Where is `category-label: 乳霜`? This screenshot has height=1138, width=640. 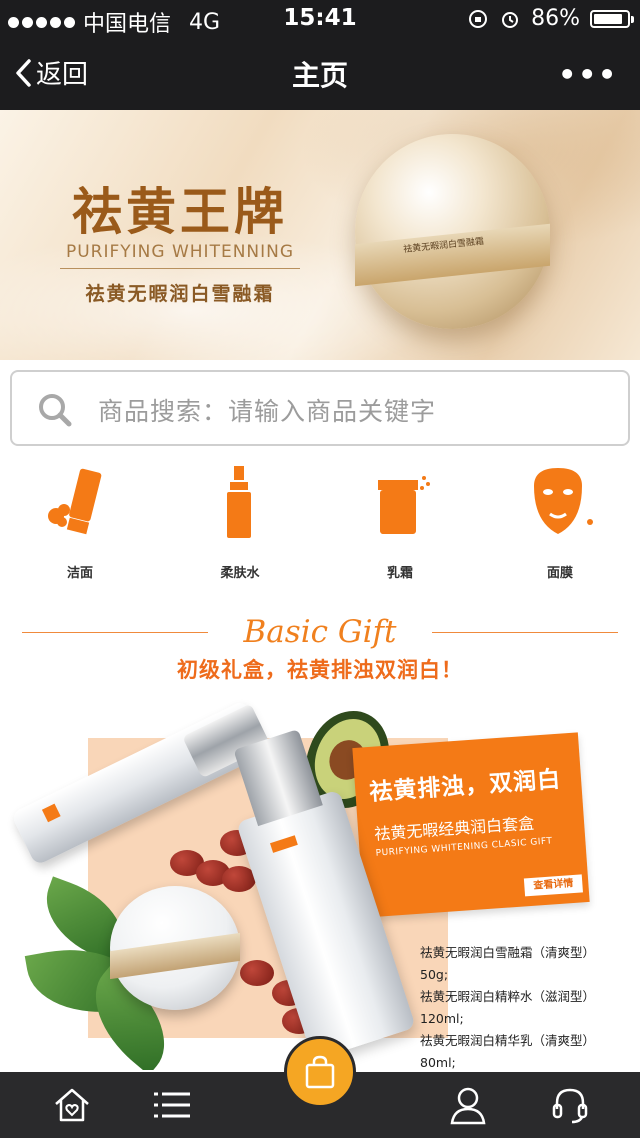
category-label: 乳霜 is located at coordinates (399, 573).